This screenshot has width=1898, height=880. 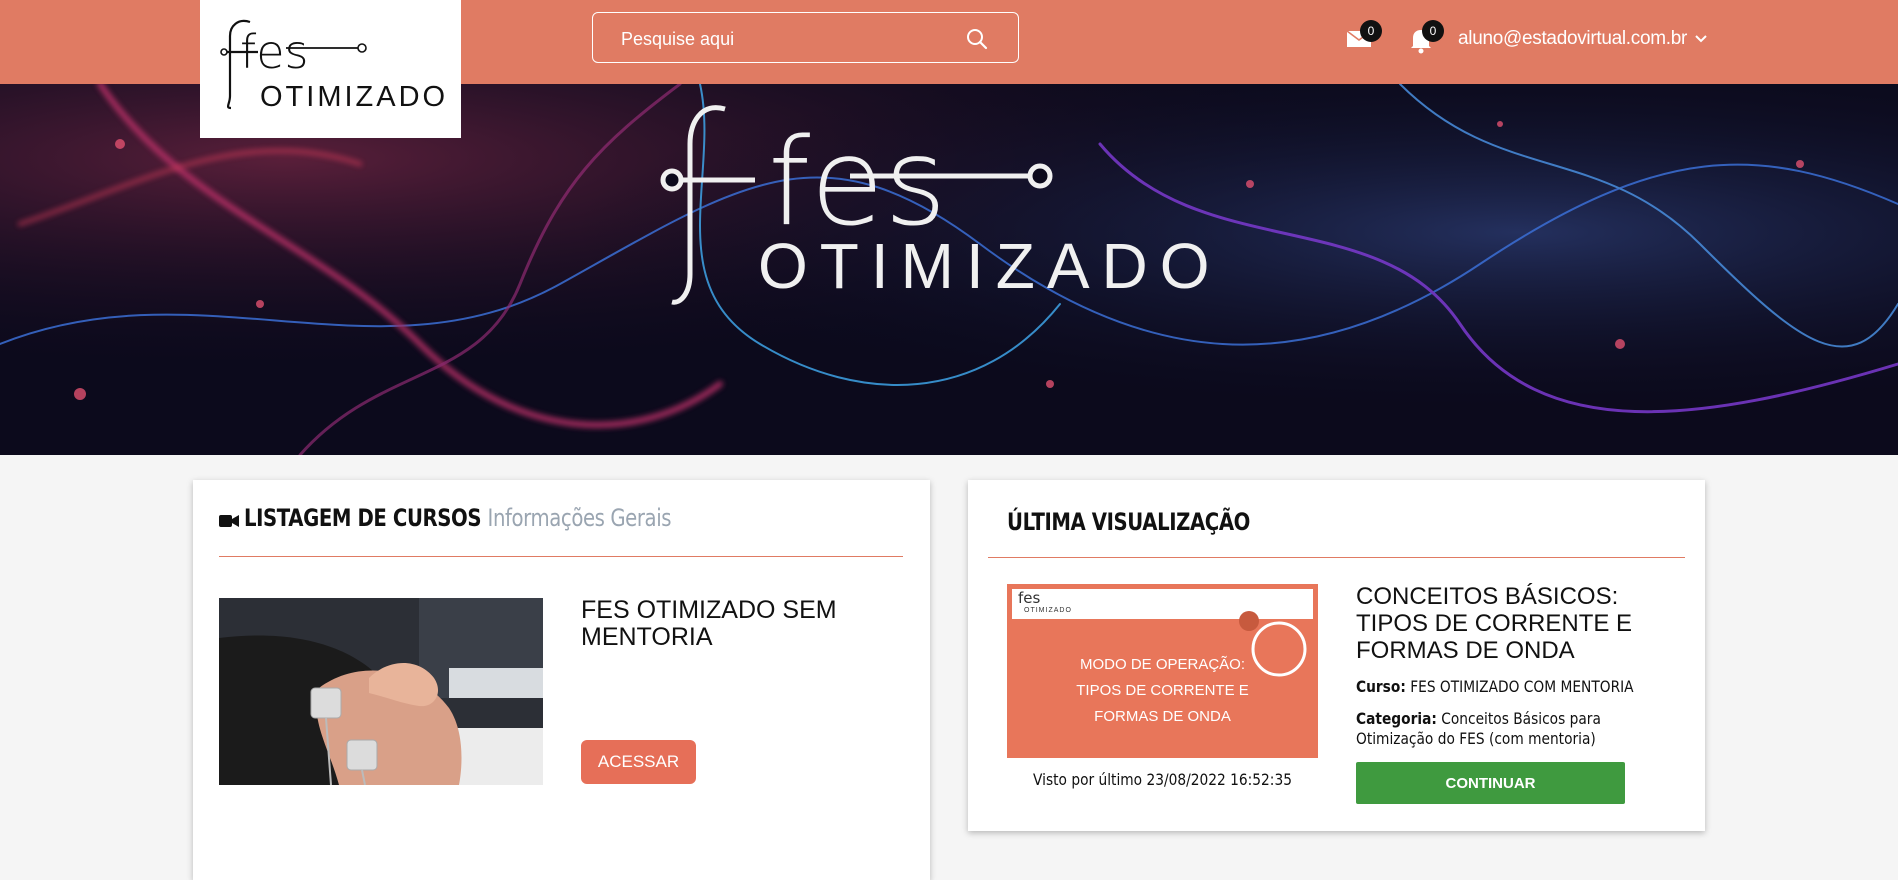 I want to click on thumbnail-logo-bottom: OTIMIZADO, so click(x=1048, y=610).